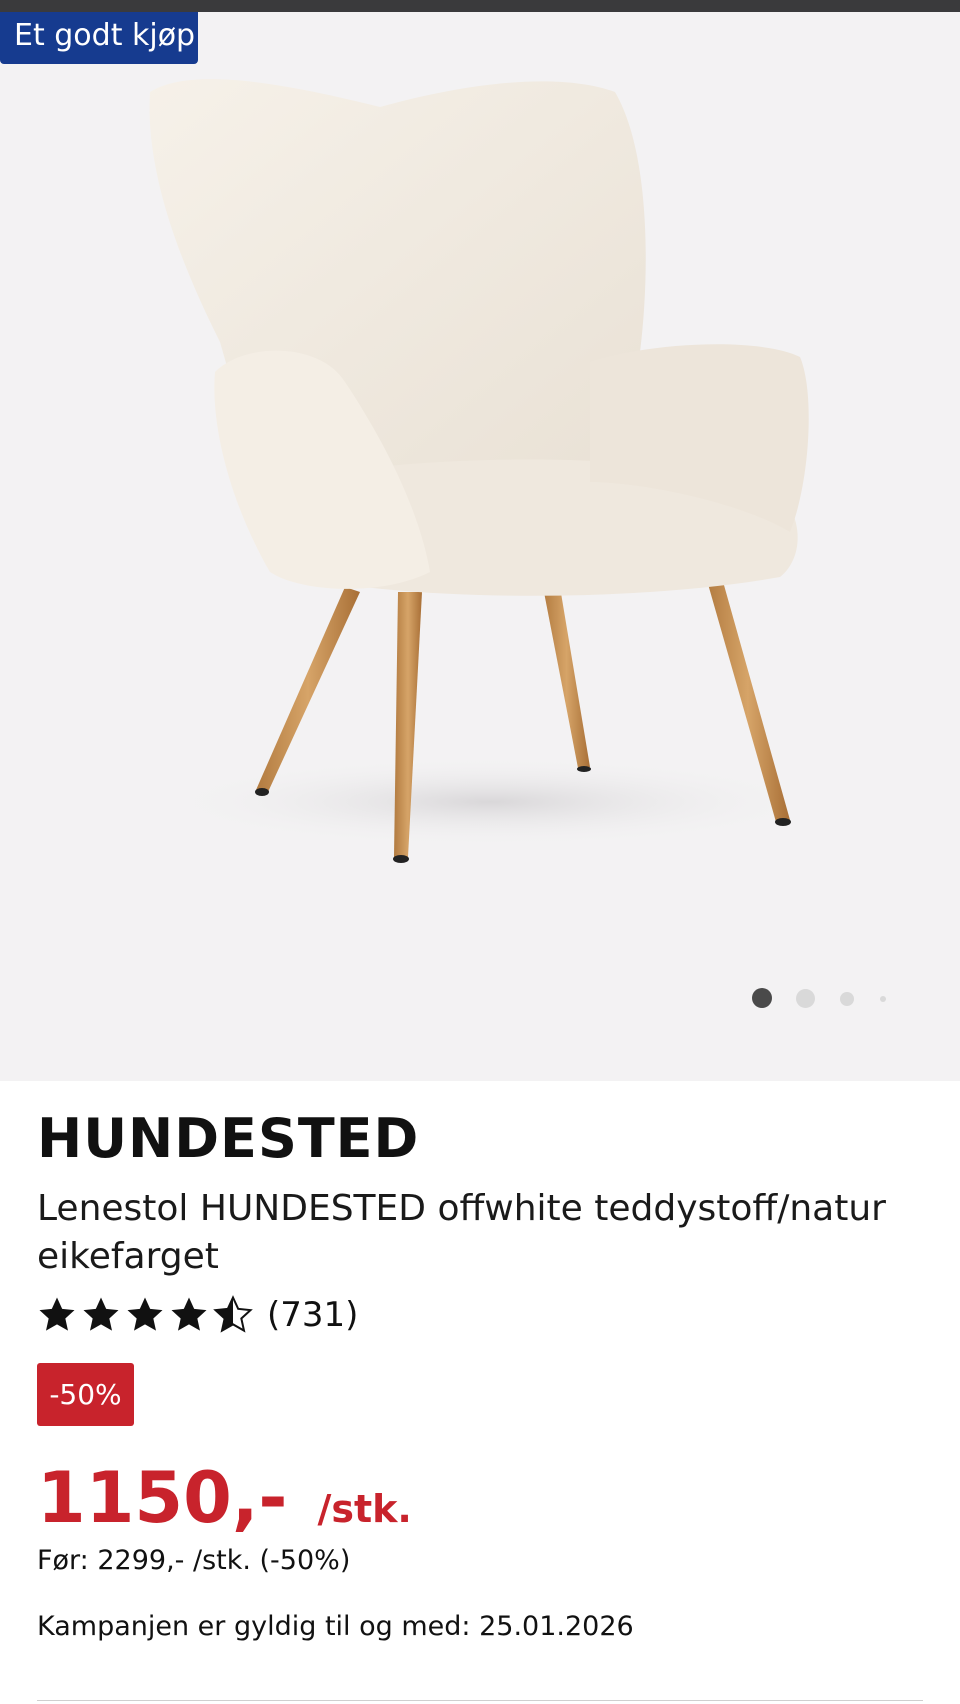  I want to click on price-amount: 1150,-, so click(162, 1498).